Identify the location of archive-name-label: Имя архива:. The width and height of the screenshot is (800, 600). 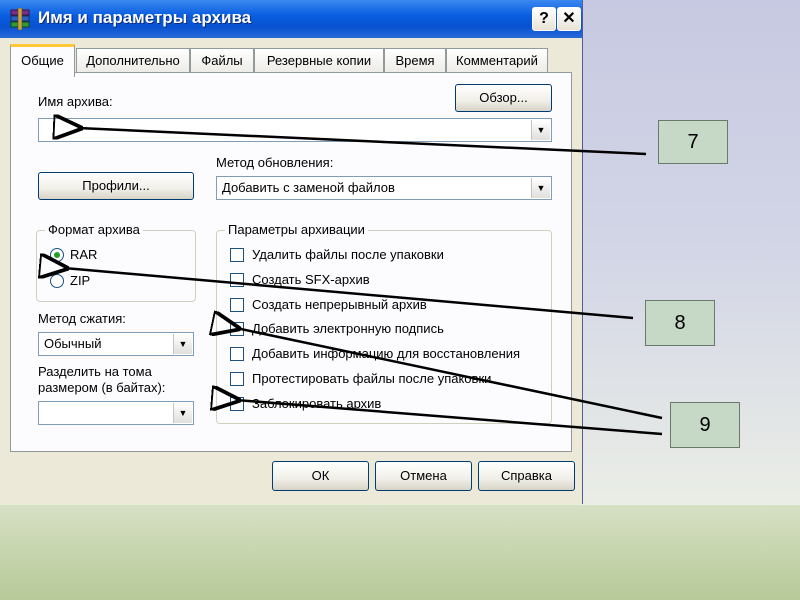
(75, 101).